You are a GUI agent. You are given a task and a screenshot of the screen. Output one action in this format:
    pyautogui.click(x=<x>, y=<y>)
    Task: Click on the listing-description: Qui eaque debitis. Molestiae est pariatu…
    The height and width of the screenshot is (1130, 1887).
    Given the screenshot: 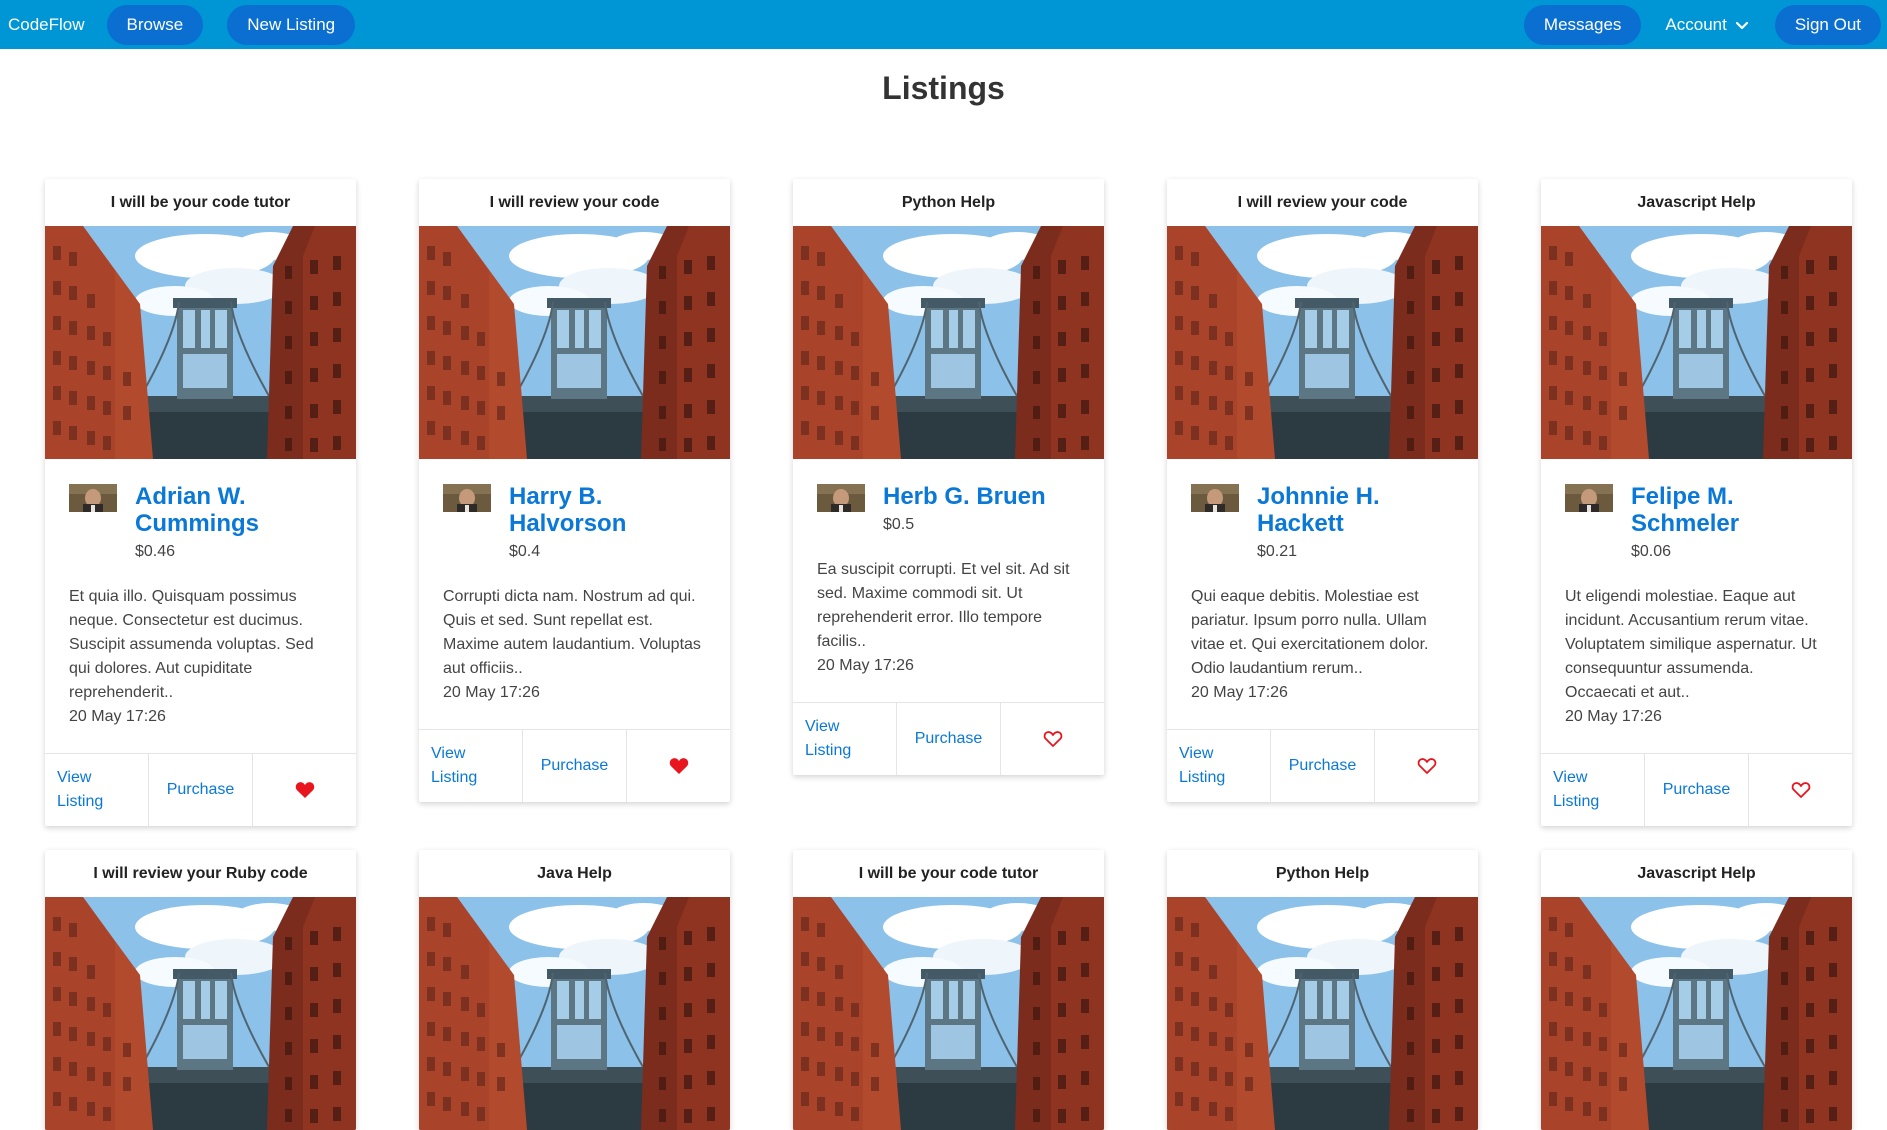 What is the action you would take?
    pyautogui.click(x=1310, y=632)
    